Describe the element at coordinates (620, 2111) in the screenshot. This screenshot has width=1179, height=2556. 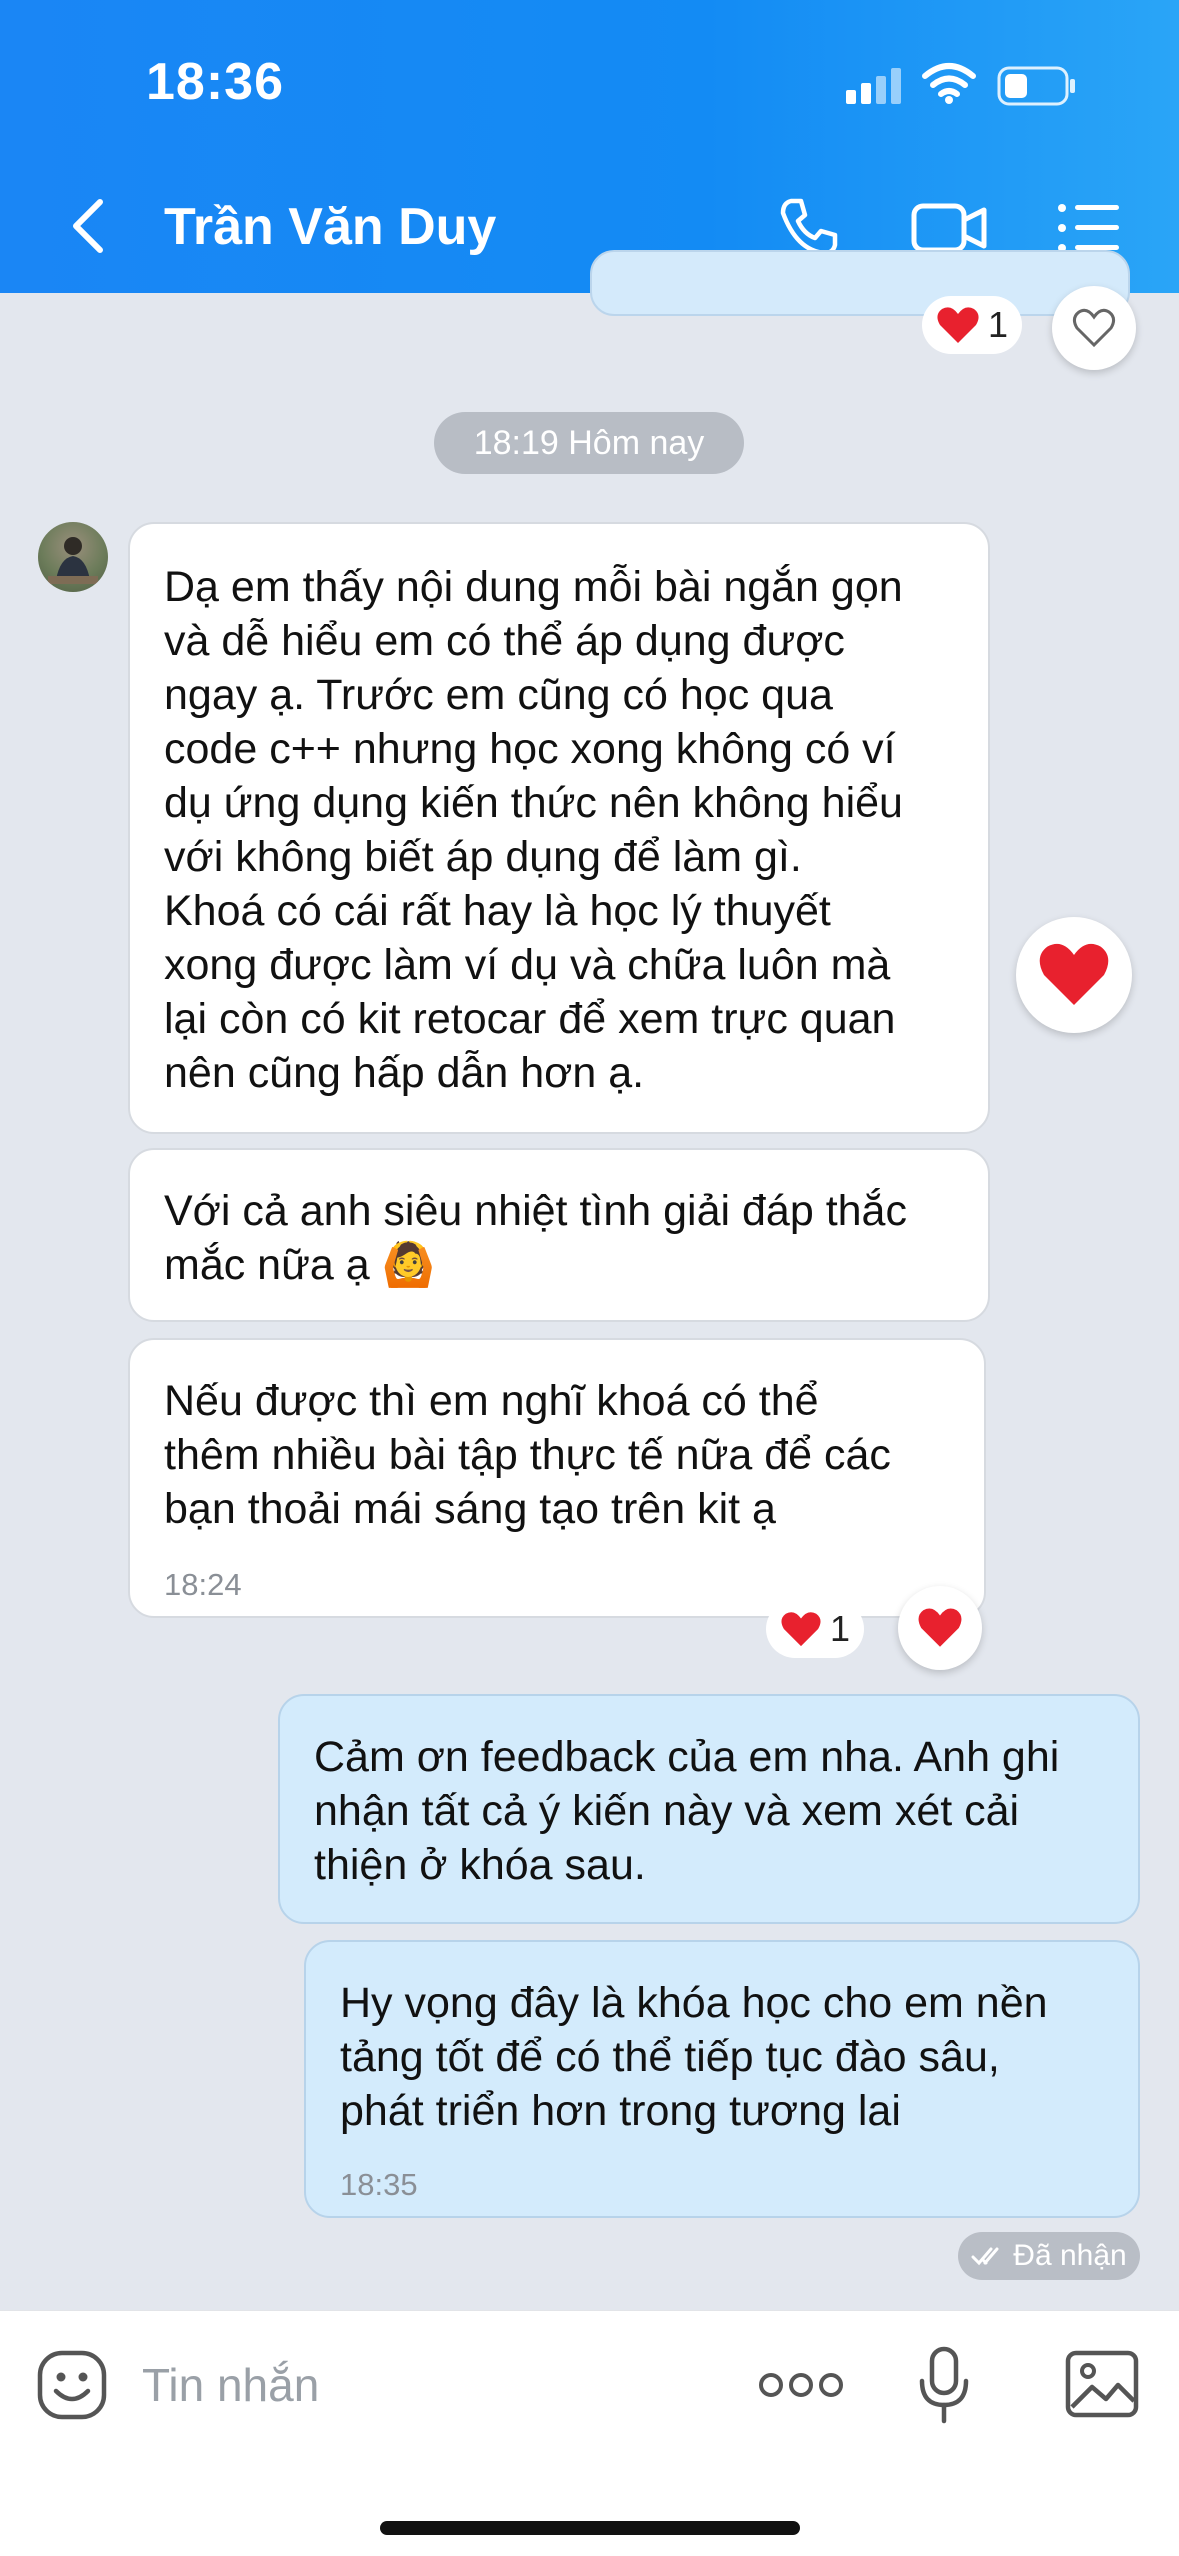
I see `message-line: phát triển hơn trong tương lai` at that location.